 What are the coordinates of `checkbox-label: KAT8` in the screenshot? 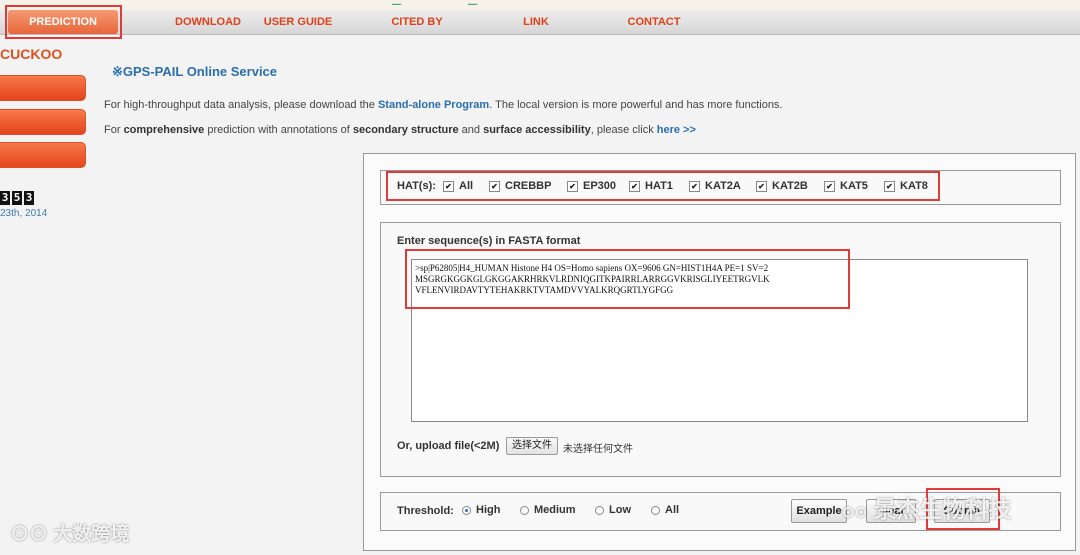 It's located at (914, 186).